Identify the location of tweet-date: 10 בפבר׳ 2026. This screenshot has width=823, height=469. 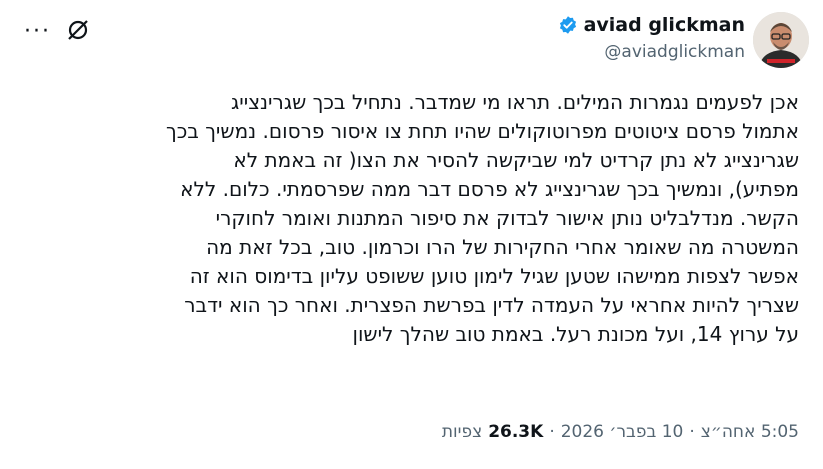
(622, 432).